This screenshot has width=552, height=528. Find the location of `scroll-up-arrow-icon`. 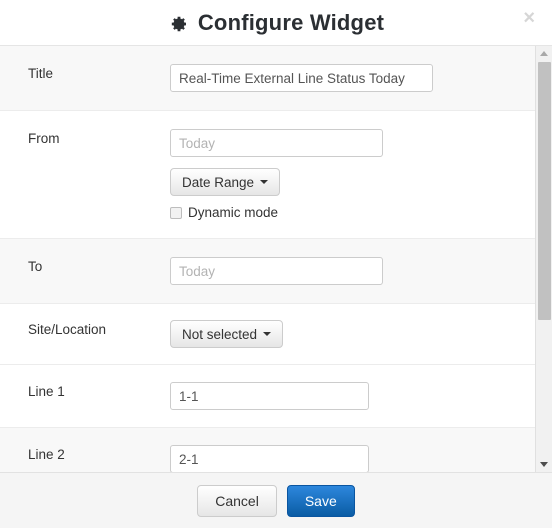

scroll-up-arrow-icon is located at coordinates (544, 53).